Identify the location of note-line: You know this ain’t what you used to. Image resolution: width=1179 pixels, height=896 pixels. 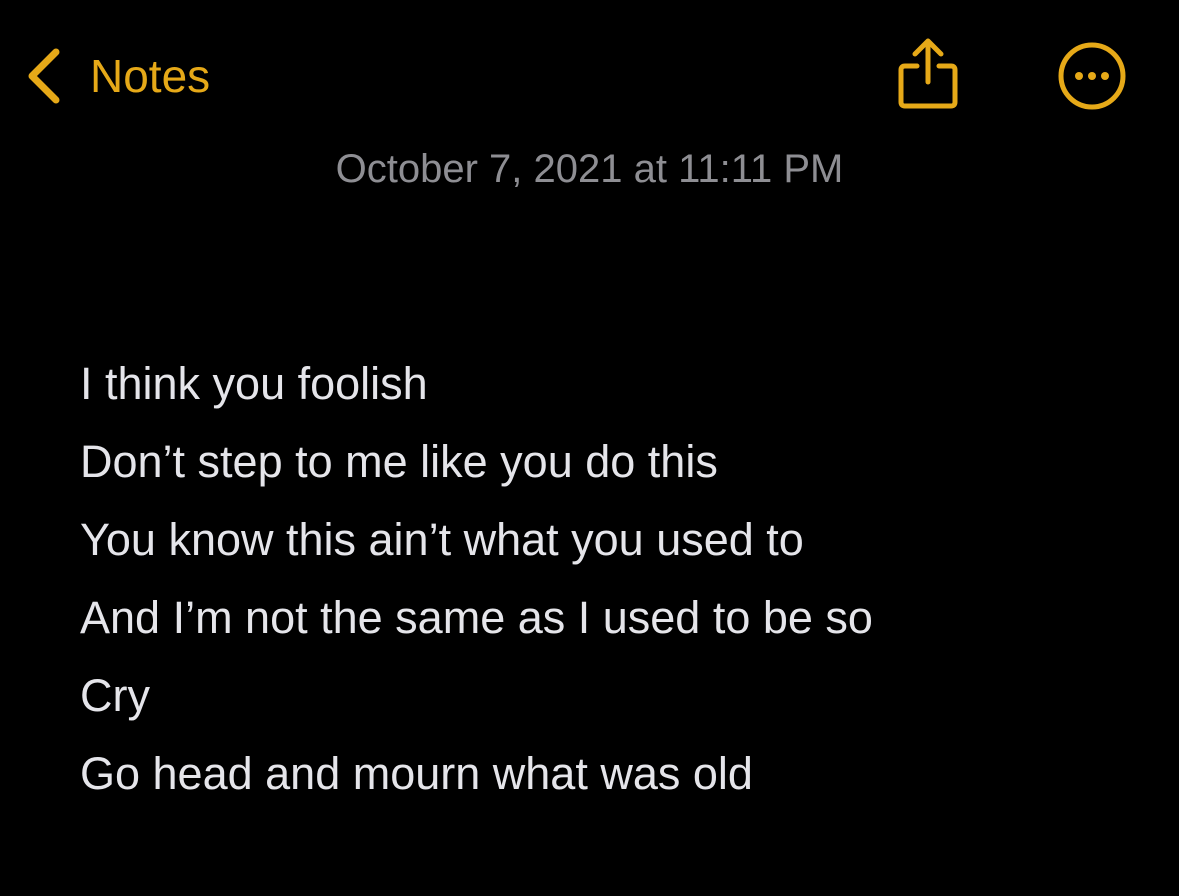
(442, 539).